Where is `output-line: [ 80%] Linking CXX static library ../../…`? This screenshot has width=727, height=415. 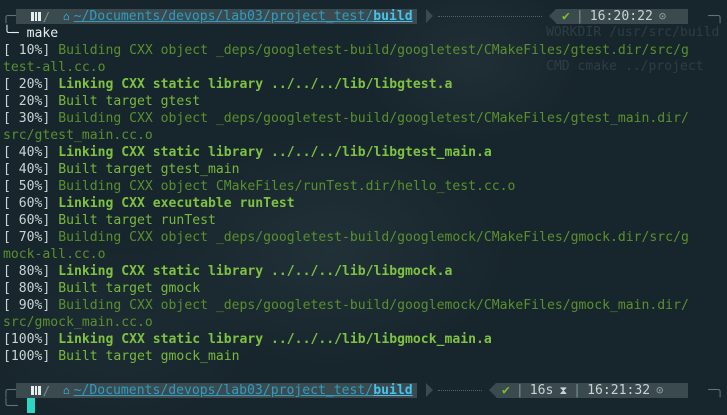 output-line: [ 80%] Linking CXX static library ../../… is located at coordinates (228, 271).